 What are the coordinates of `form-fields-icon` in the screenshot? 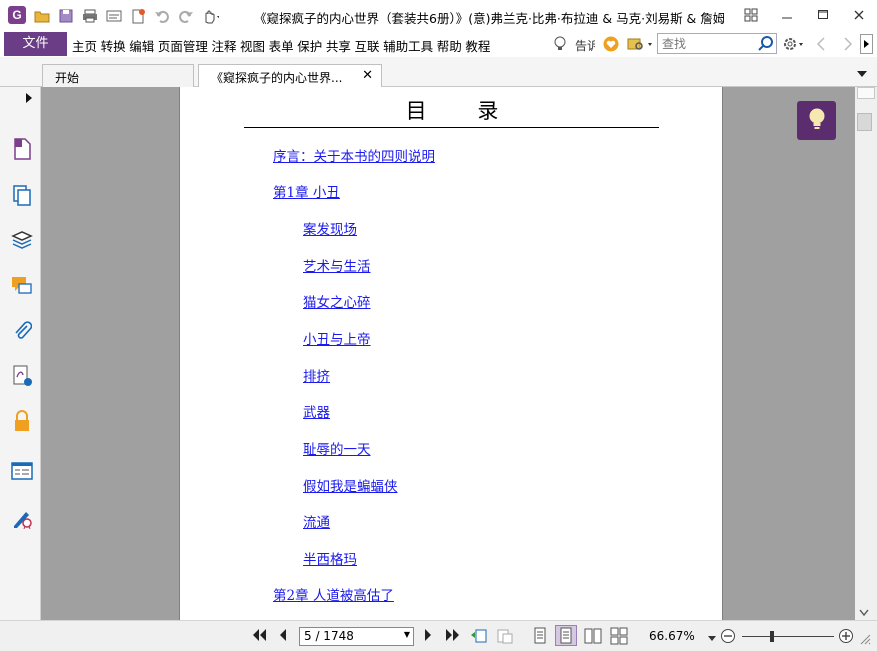 It's located at (22, 471).